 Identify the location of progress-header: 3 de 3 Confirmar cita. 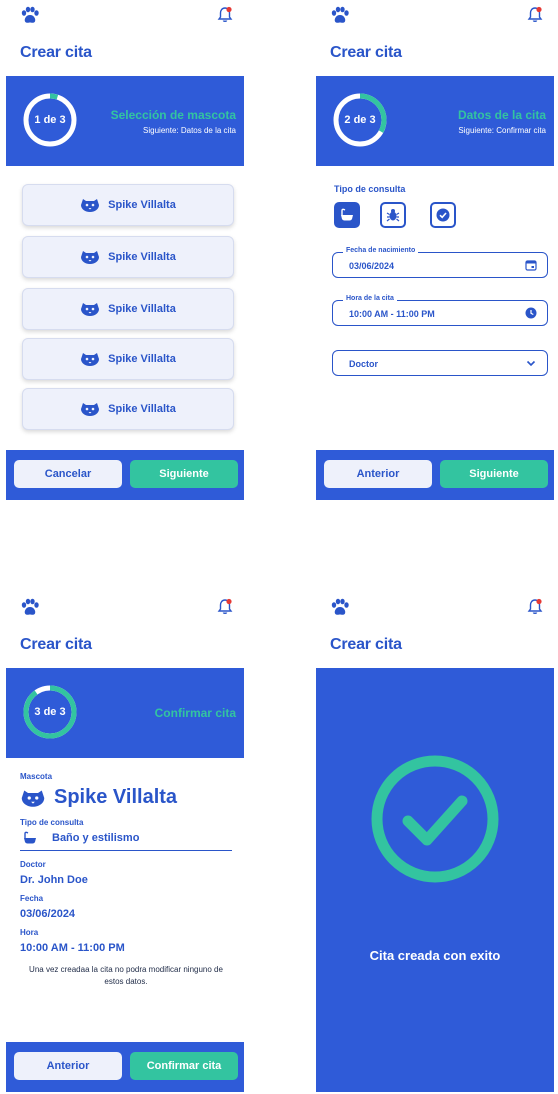
(125, 713).